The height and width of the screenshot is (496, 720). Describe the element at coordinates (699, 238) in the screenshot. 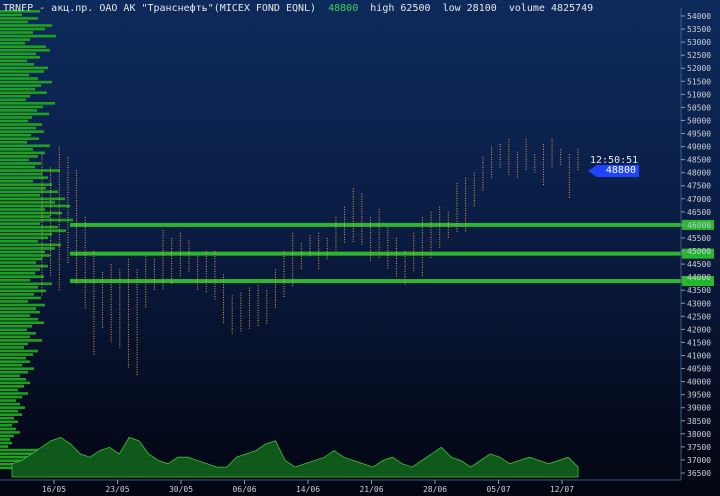

I see `price-tick-label: 45500` at that location.